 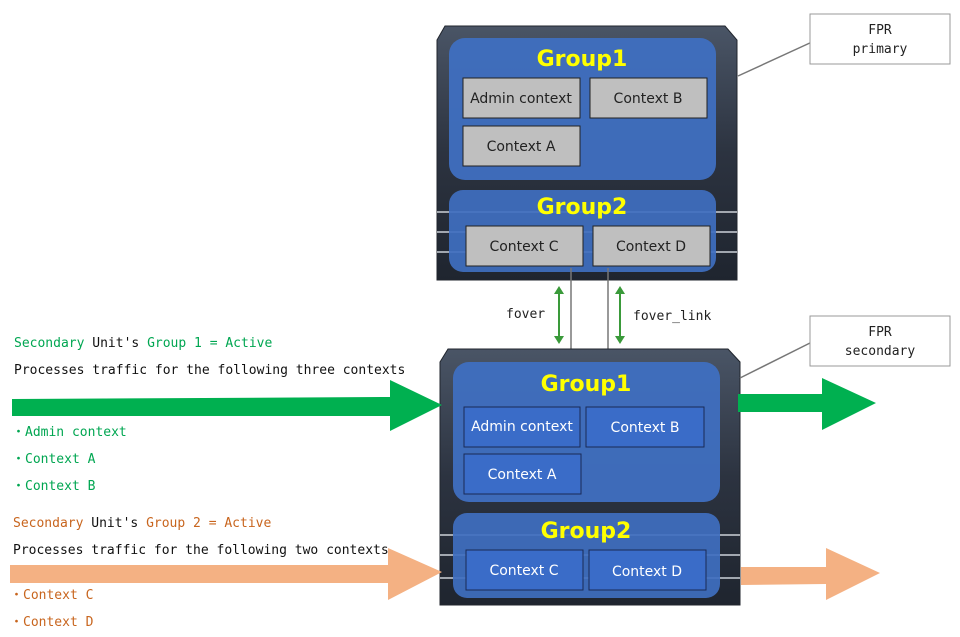 What do you see at coordinates (51, 595) in the screenshot?
I see `group2-context-item: ・Context C` at bounding box center [51, 595].